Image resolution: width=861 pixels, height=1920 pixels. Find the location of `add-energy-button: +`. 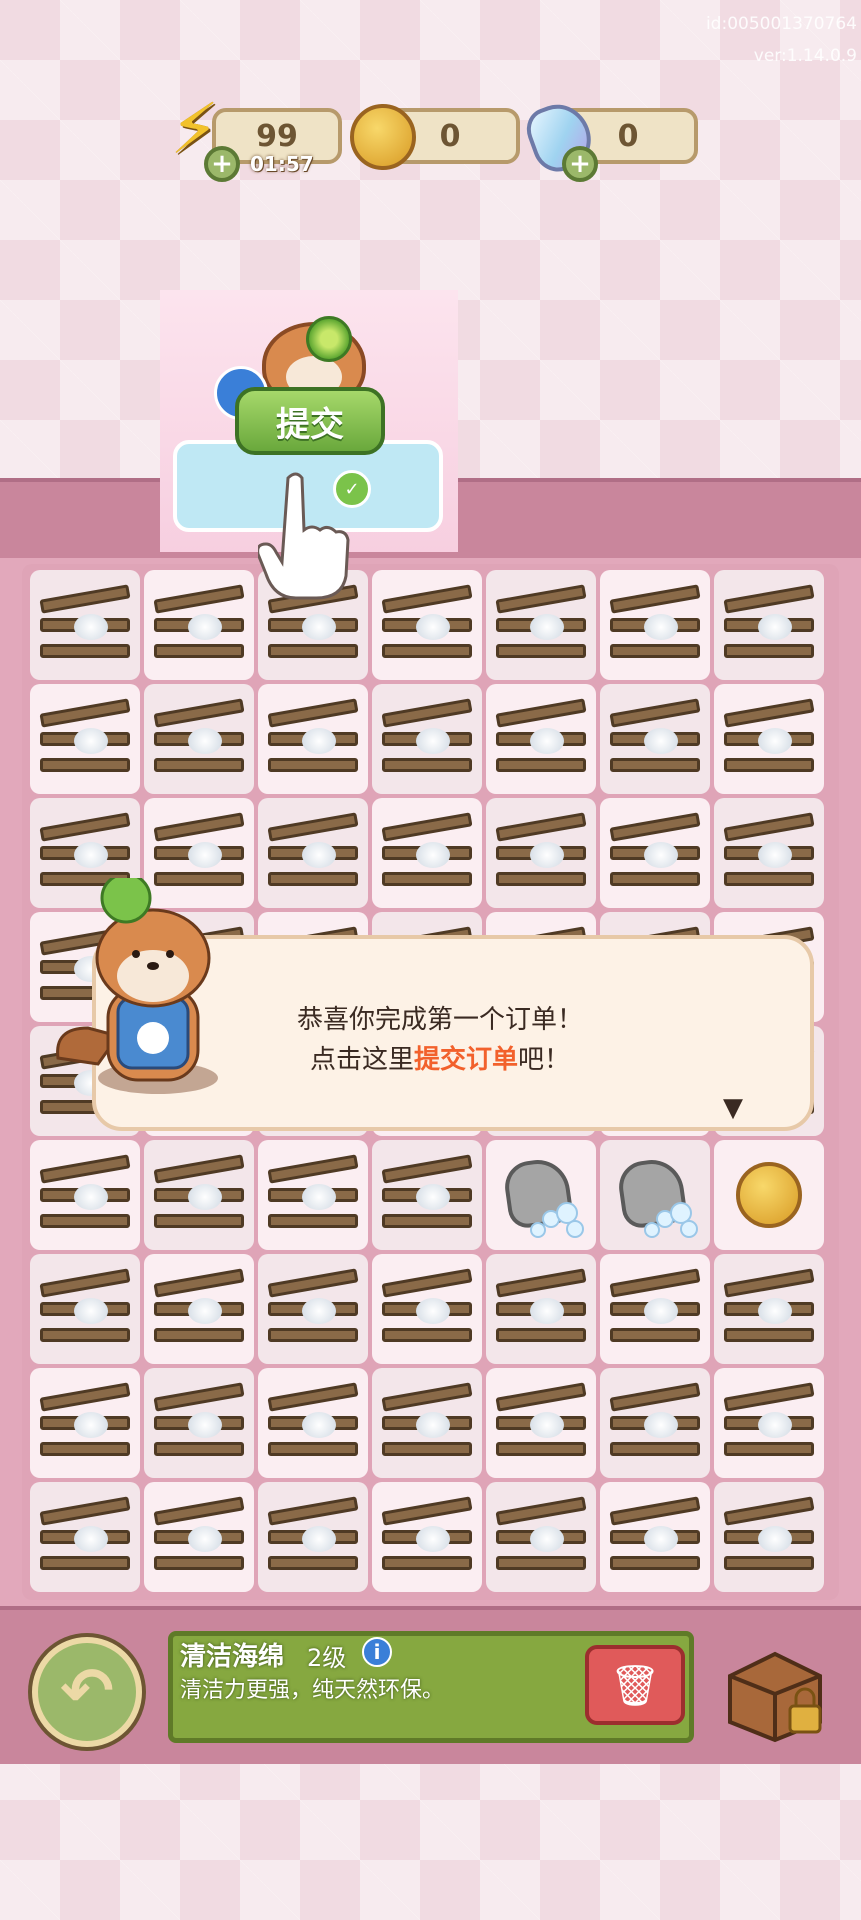

add-energy-button: + is located at coordinates (222, 164).